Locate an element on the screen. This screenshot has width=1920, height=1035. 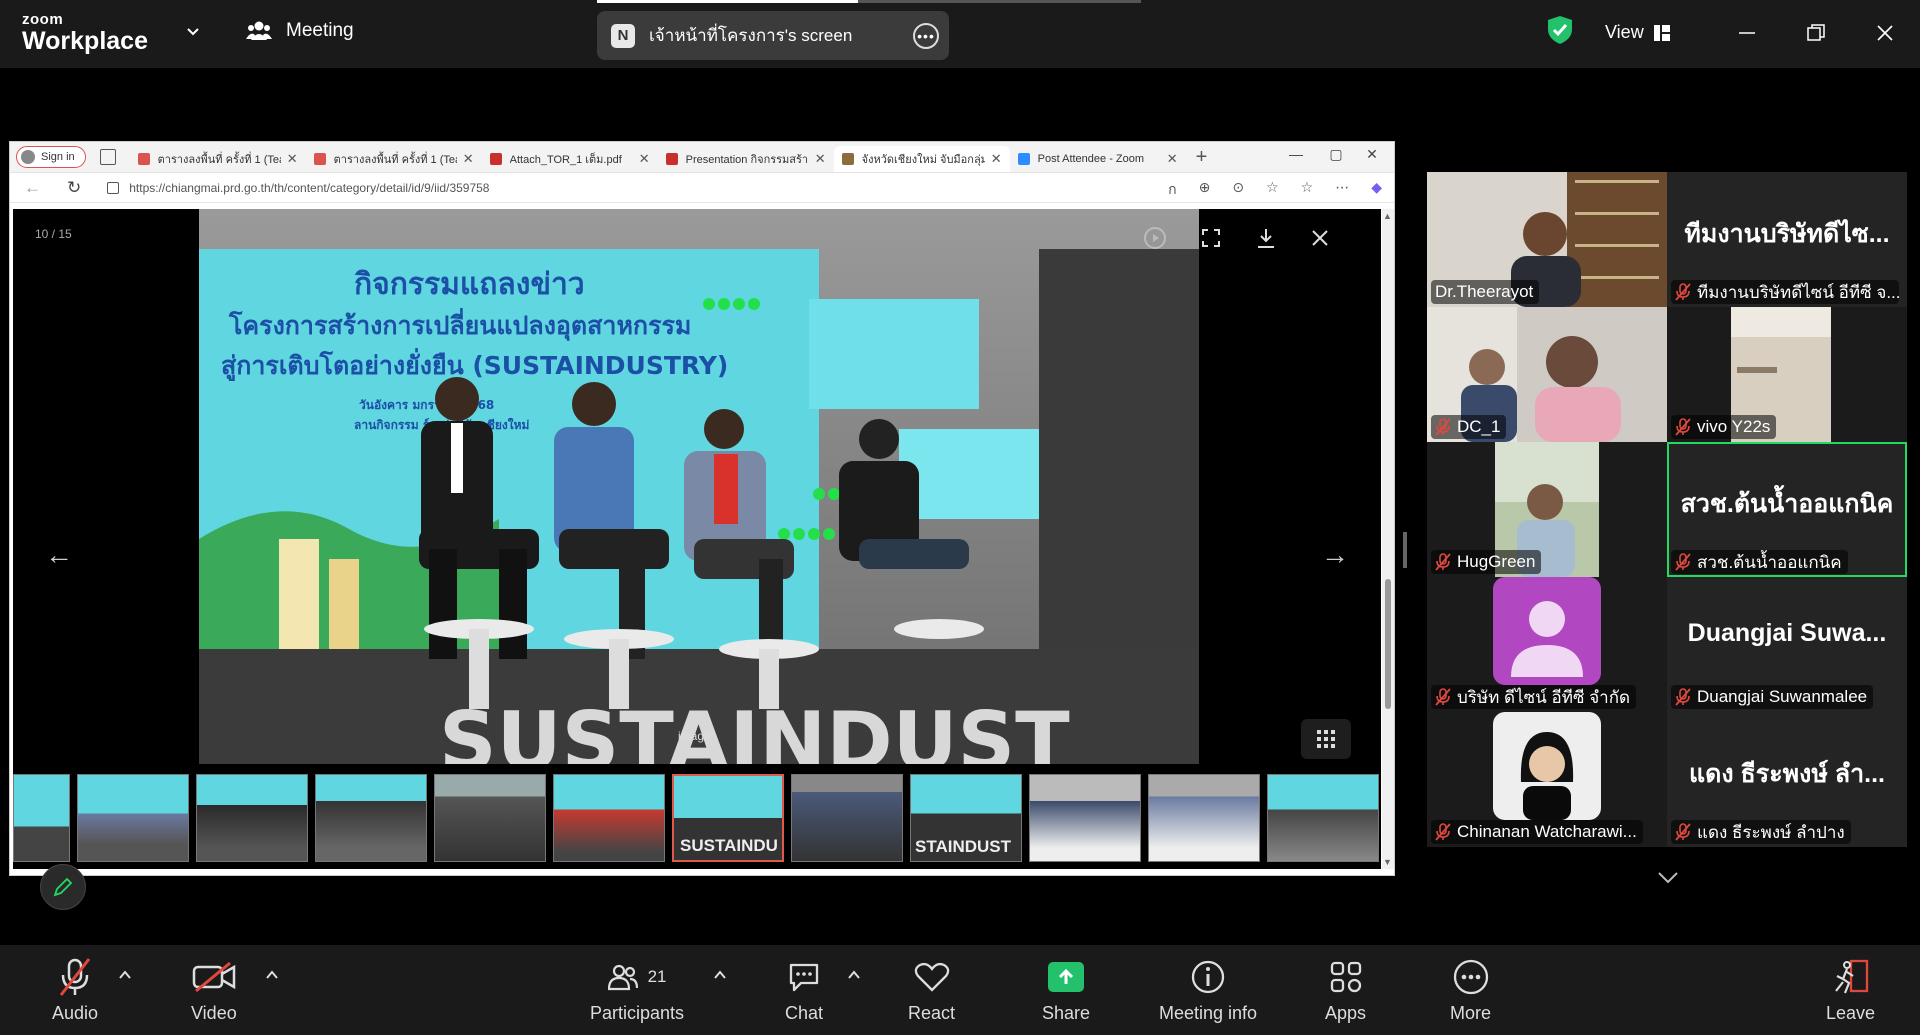
browser-tab: Attach_TOR_1 เต็ม.pdf ✕ is located at coordinates (570, 159).